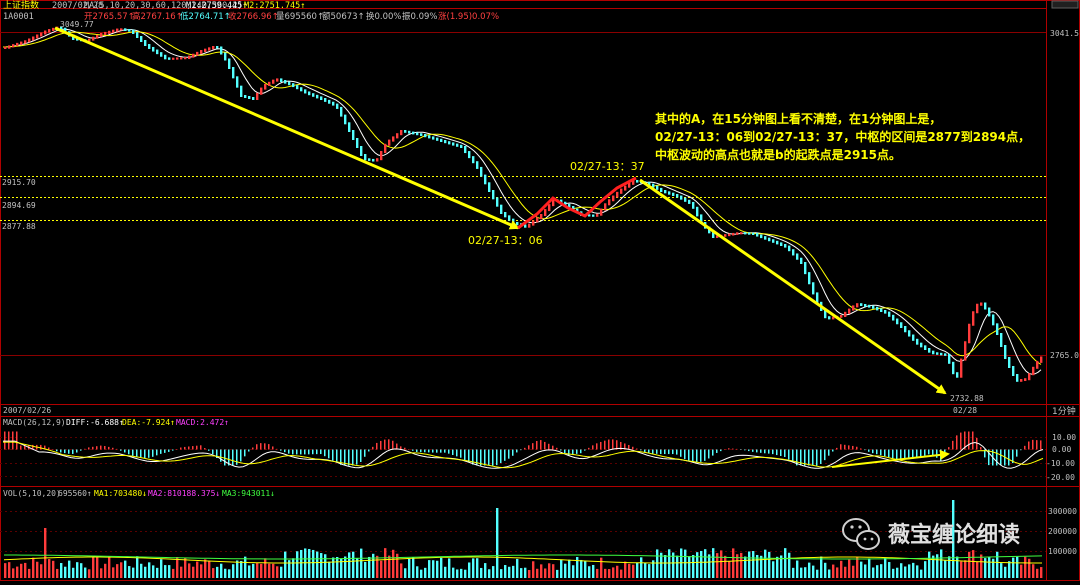  Describe the element at coordinates (184, 493) in the screenshot. I see `vol-ma2: MA2:810188.375↓` at that location.